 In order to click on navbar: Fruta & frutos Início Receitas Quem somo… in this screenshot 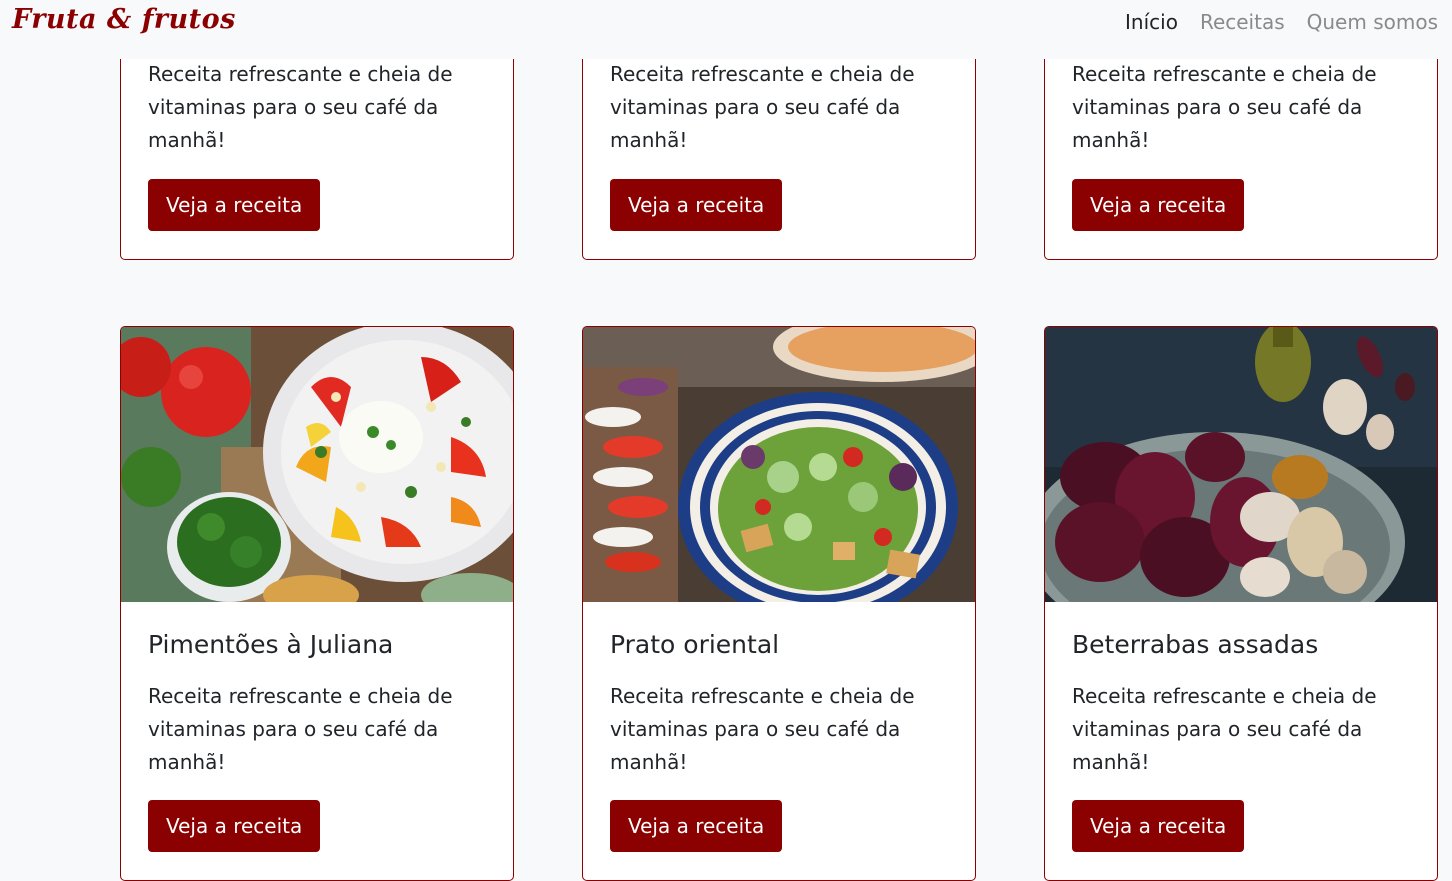, I will do `click(726, 29)`.